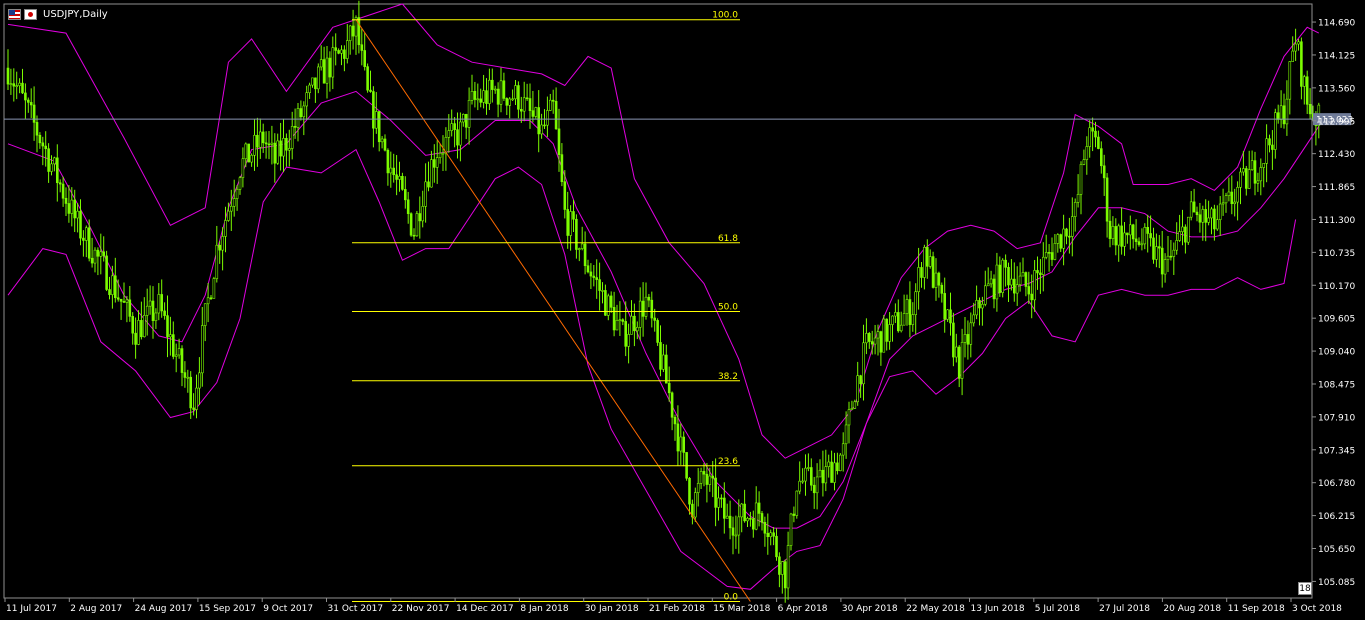  I want to click on y-tick-label: 106.215, so click(1336, 517).